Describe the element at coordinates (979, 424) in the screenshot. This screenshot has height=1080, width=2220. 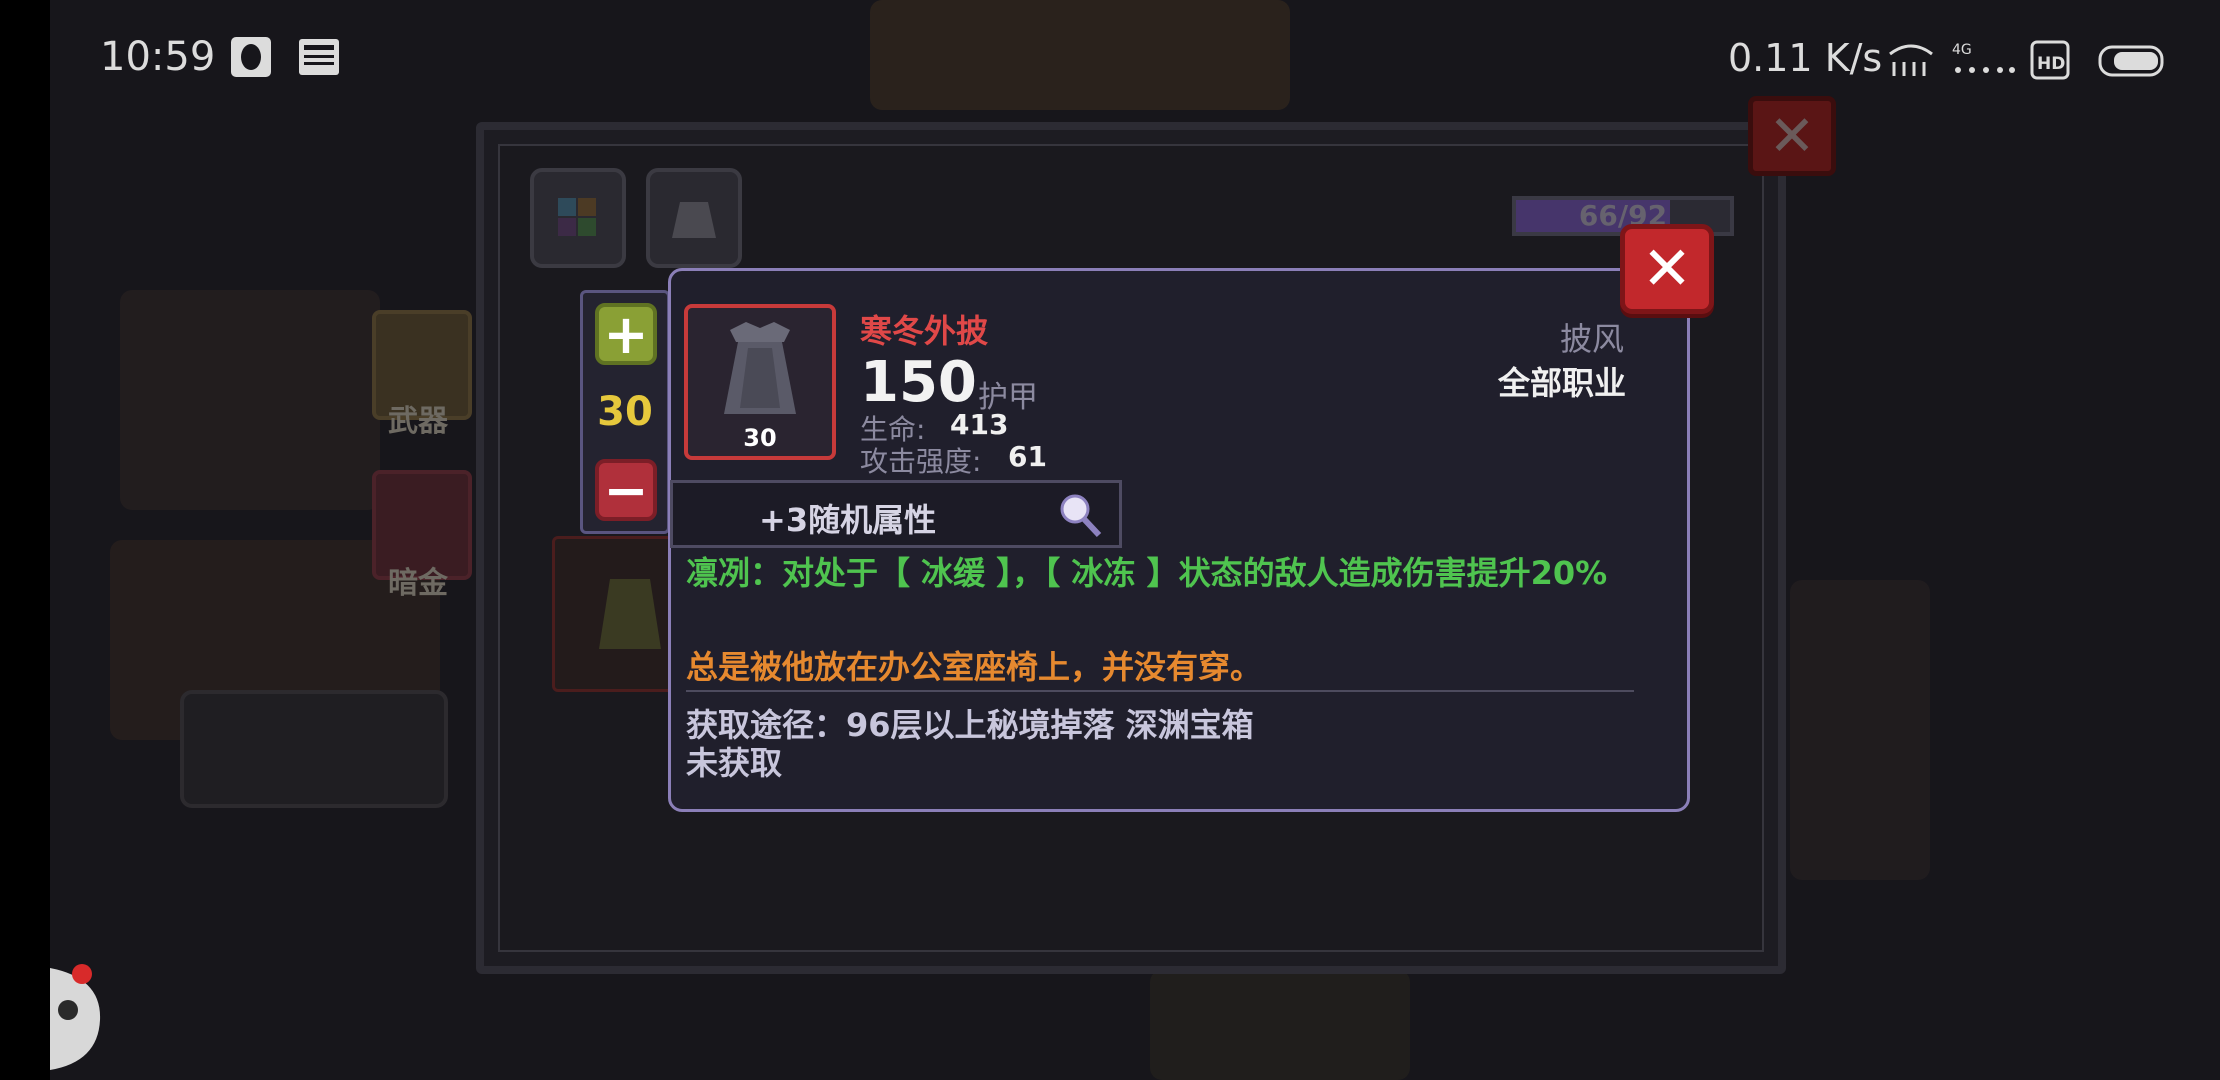
I see `stat-value-hp: 413` at that location.